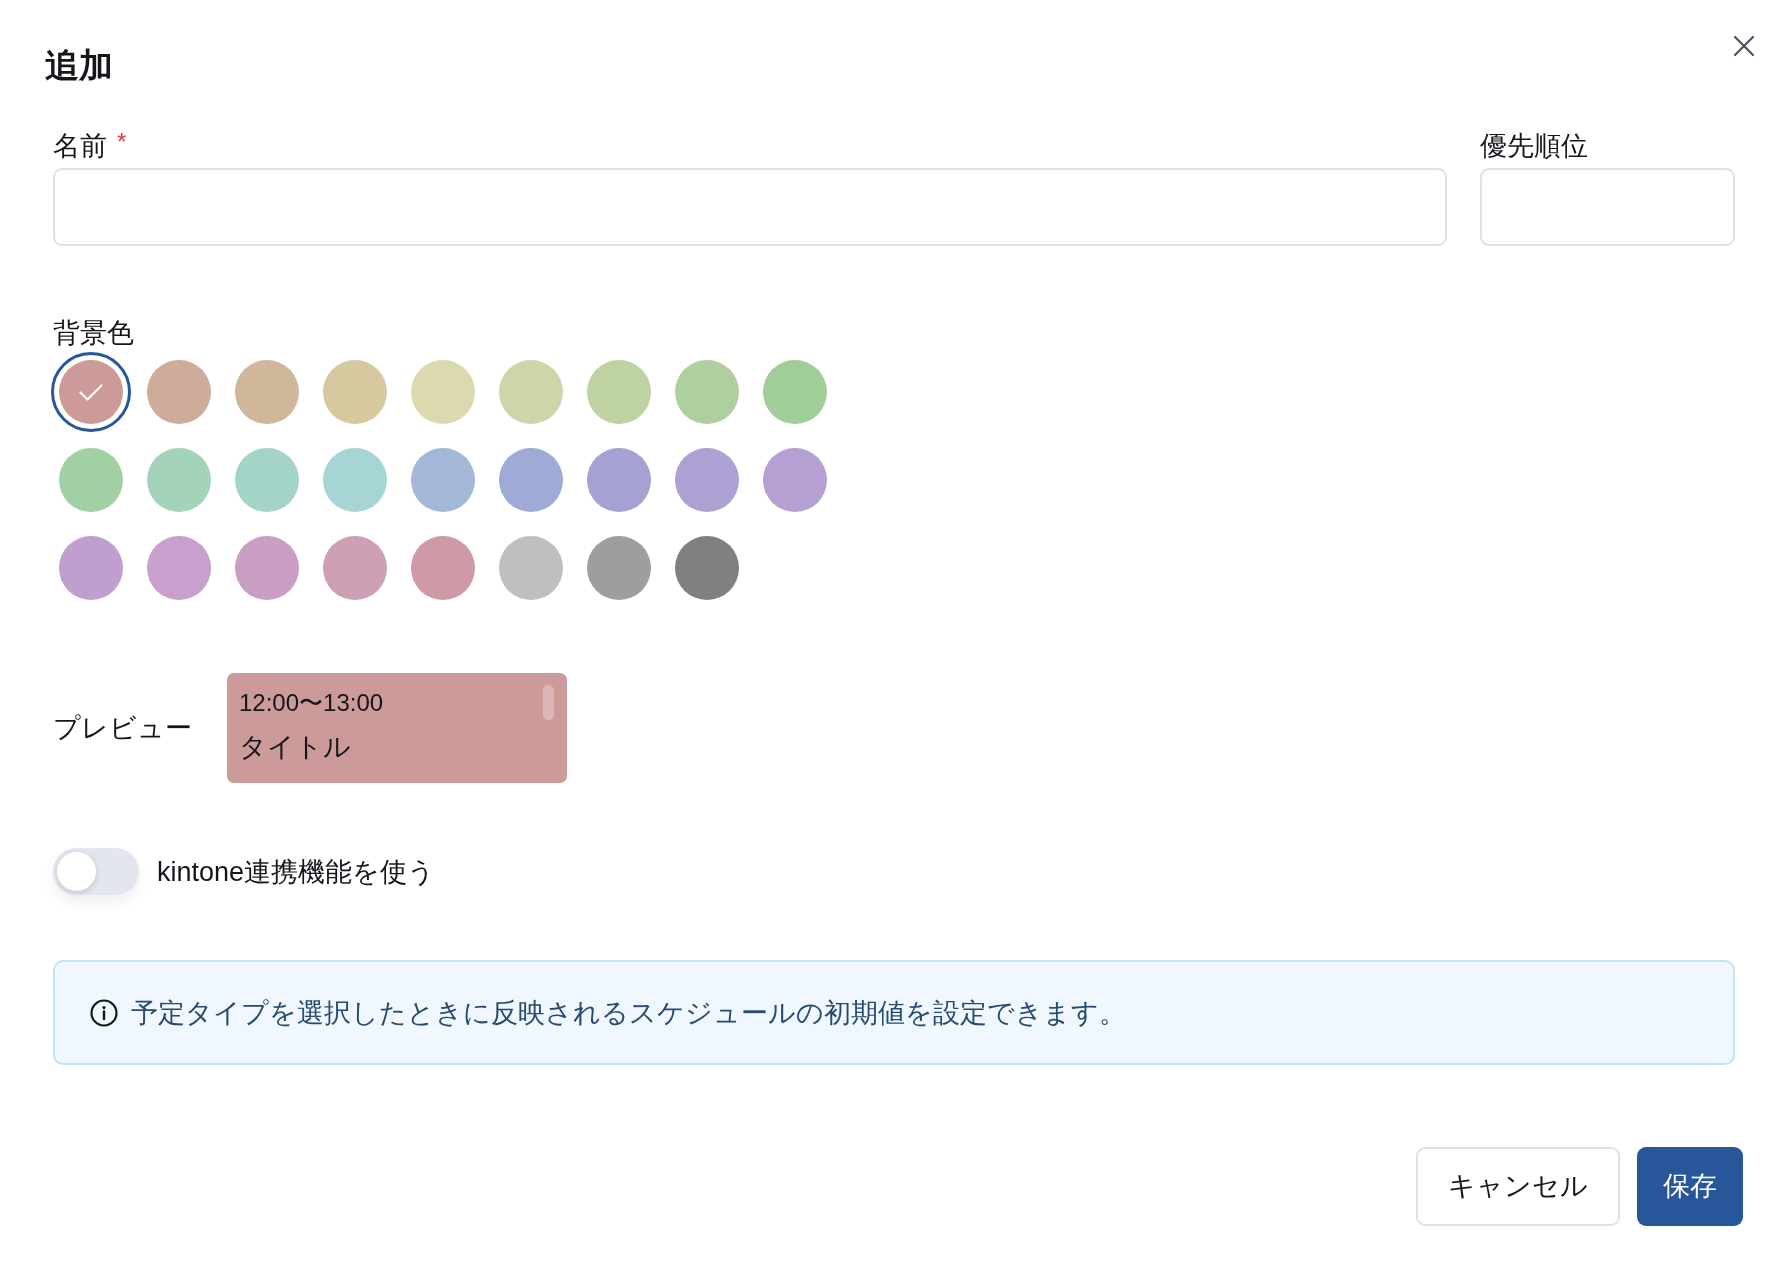 The image size is (1792, 1272). I want to click on field-label: 優先順位, so click(1534, 146).